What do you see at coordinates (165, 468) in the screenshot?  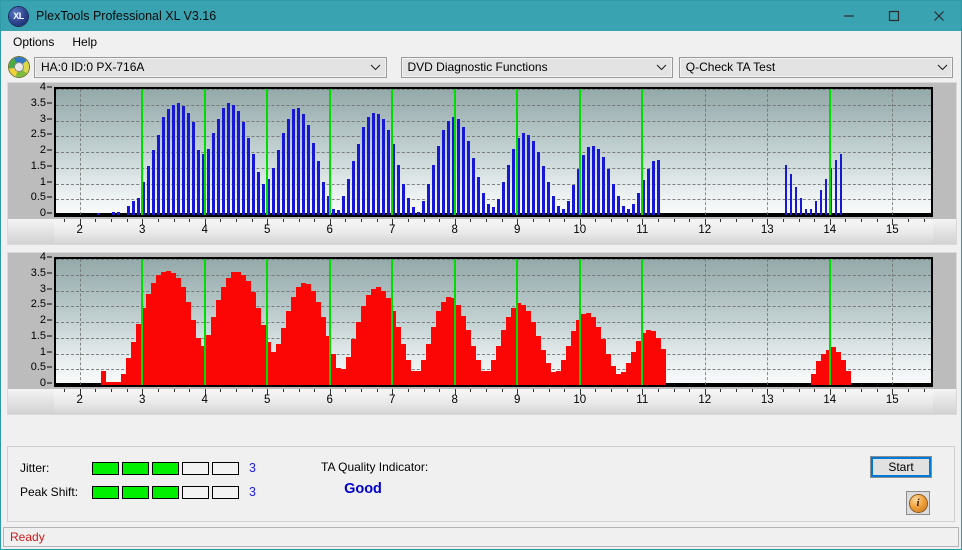 I see `jitter-meter-segments` at bounding box center [165, 468].